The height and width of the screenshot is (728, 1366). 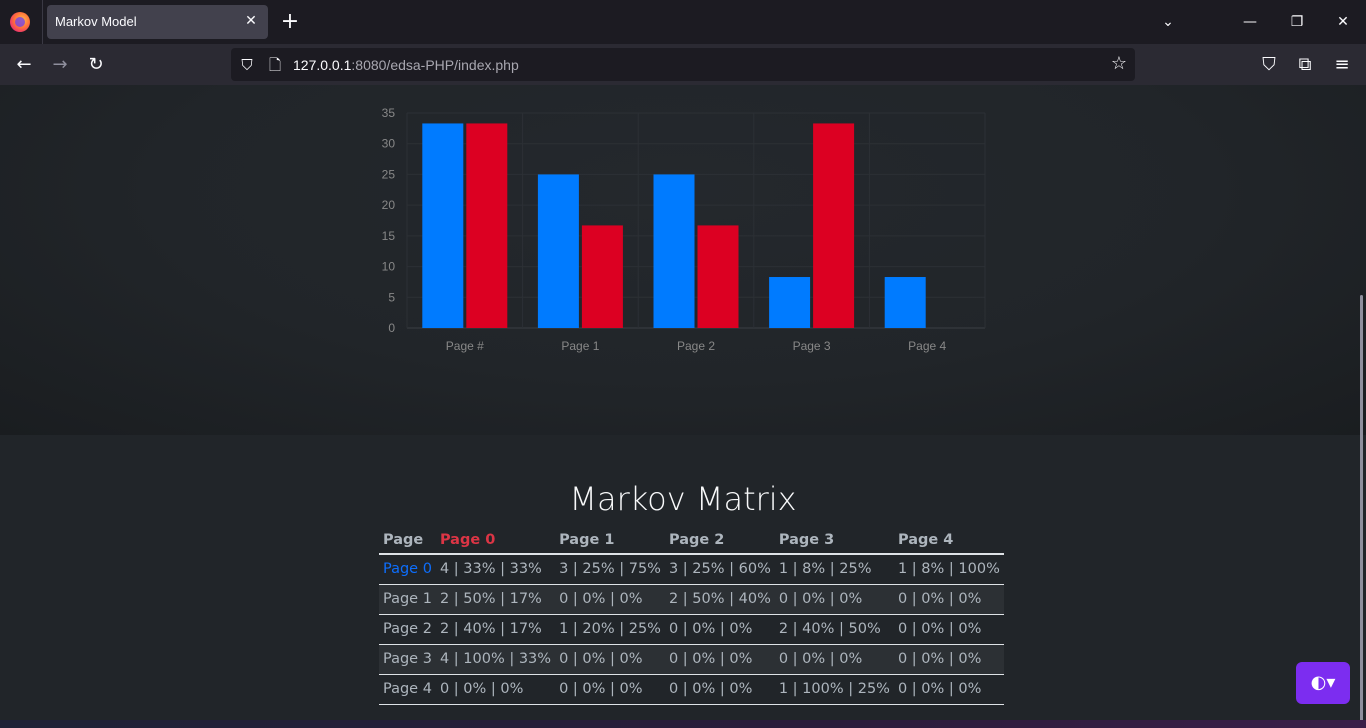 What do you see at coordinates (495, 659) in the screenshot?
I see `table-cell: 4 | 100% | 33%` at bounding box center [495, 659].